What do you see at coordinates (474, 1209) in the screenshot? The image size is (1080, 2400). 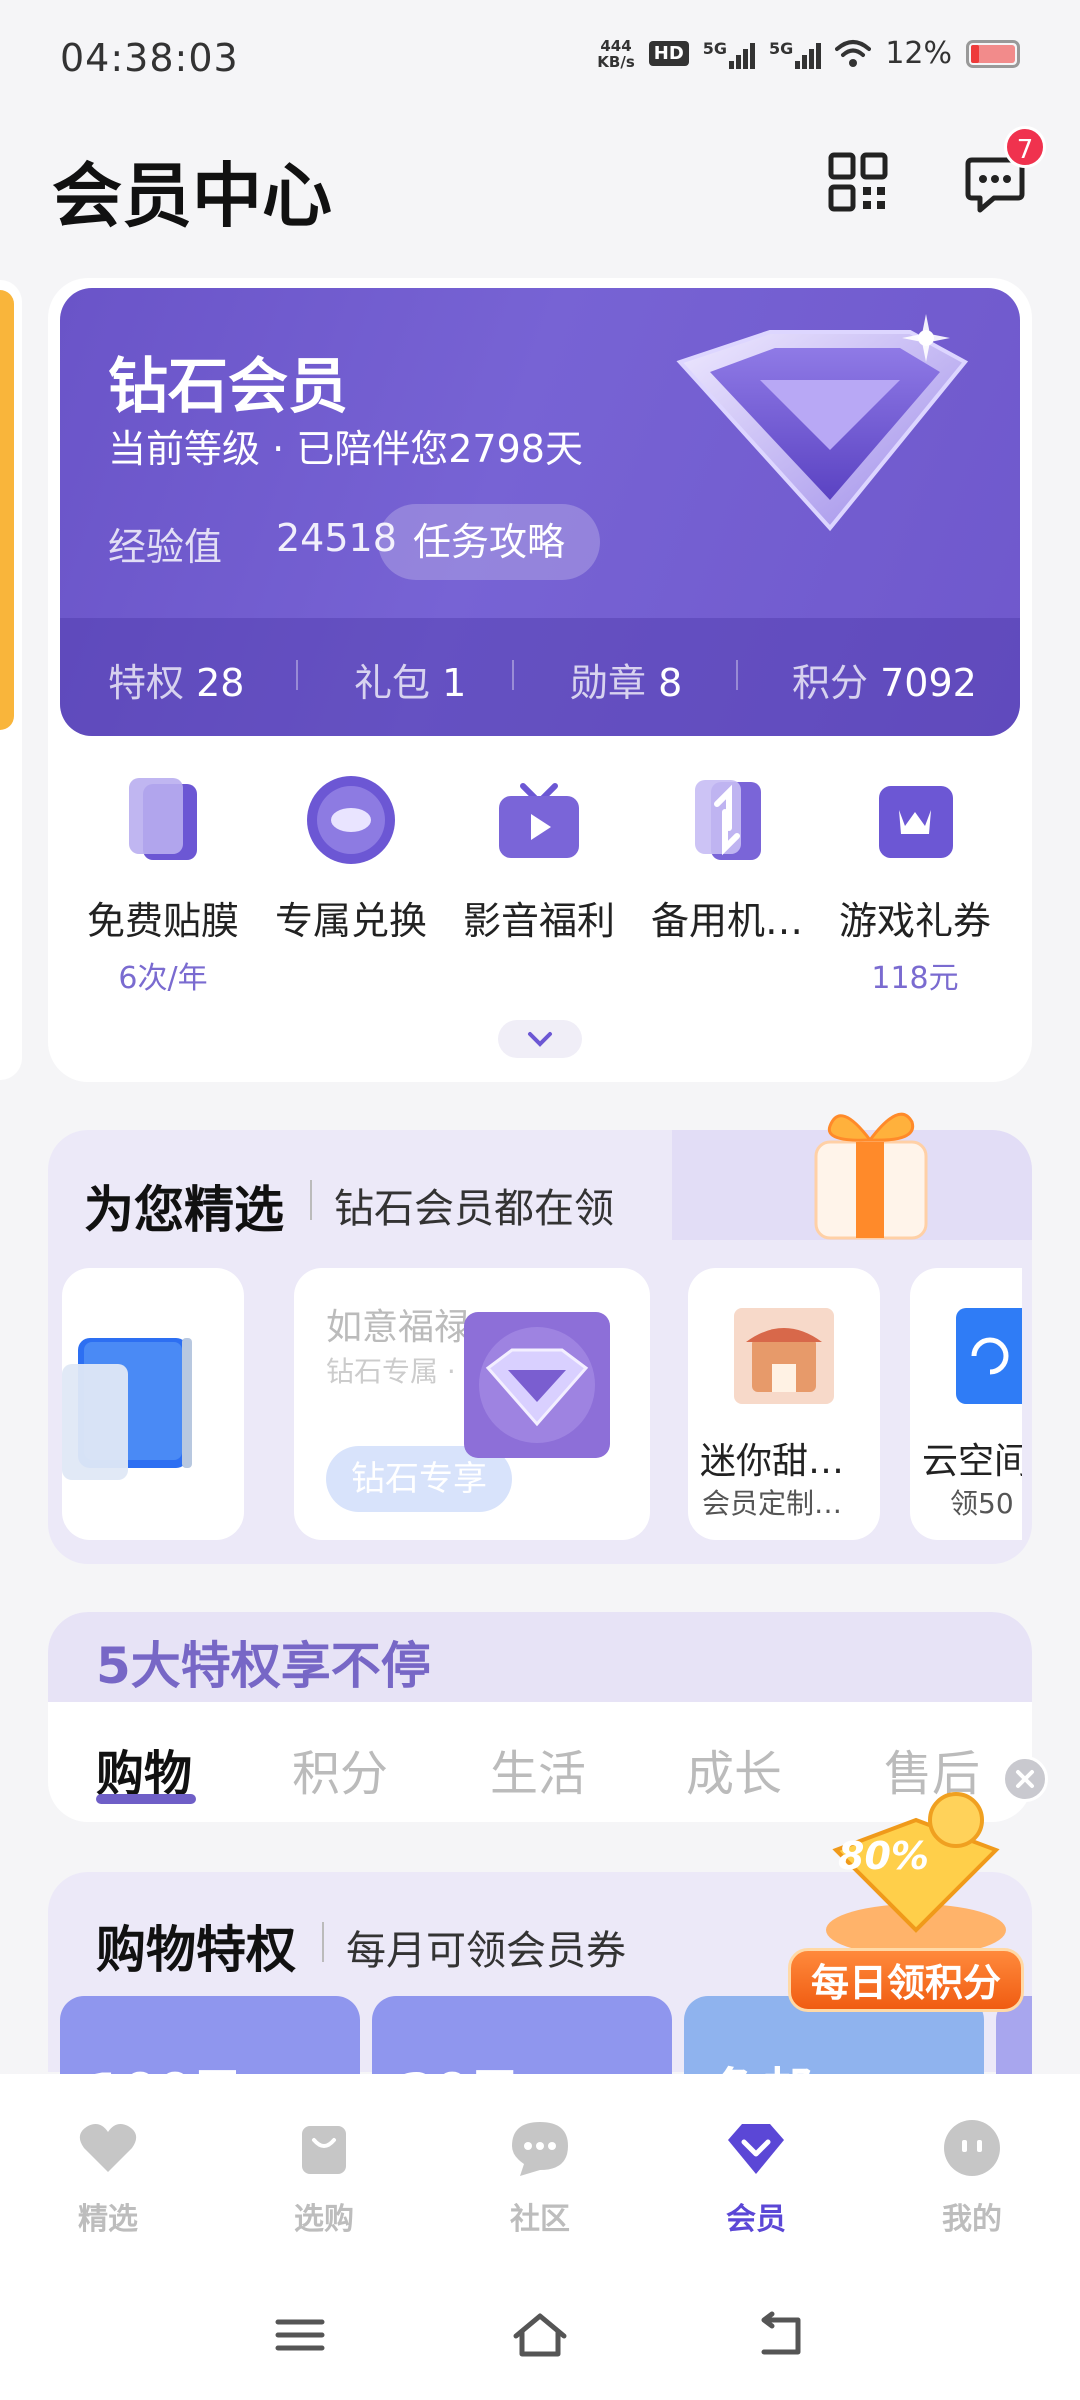 I see `picks-subtitle: 钻石会员都在领` at bounding box center [474, 1209].